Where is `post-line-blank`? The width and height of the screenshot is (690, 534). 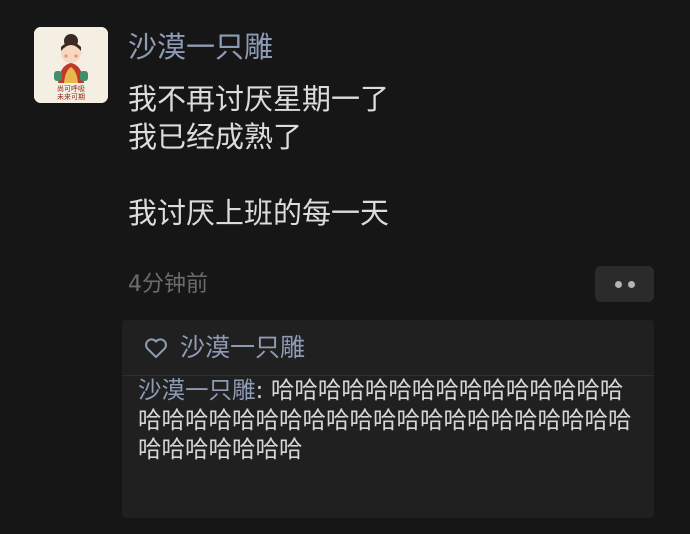 post-line-blank is located at coordinates (258, 175).